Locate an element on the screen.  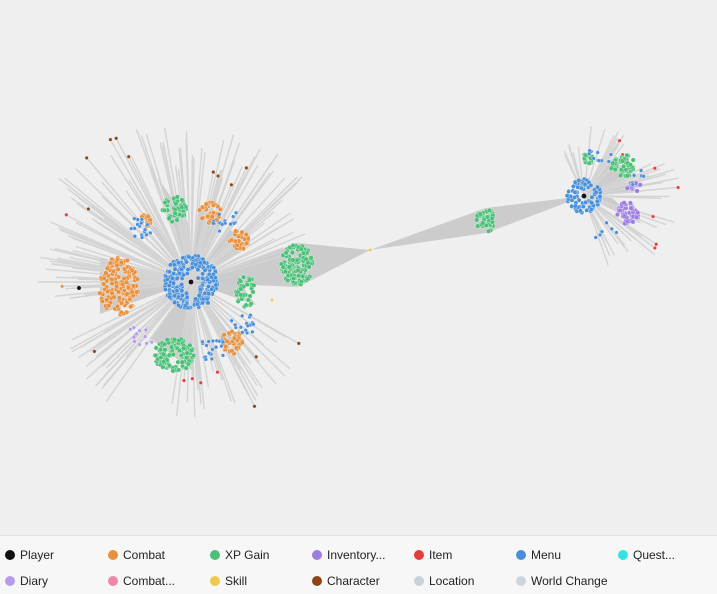
legend-item: Diary is located at coordinates (26, 581).